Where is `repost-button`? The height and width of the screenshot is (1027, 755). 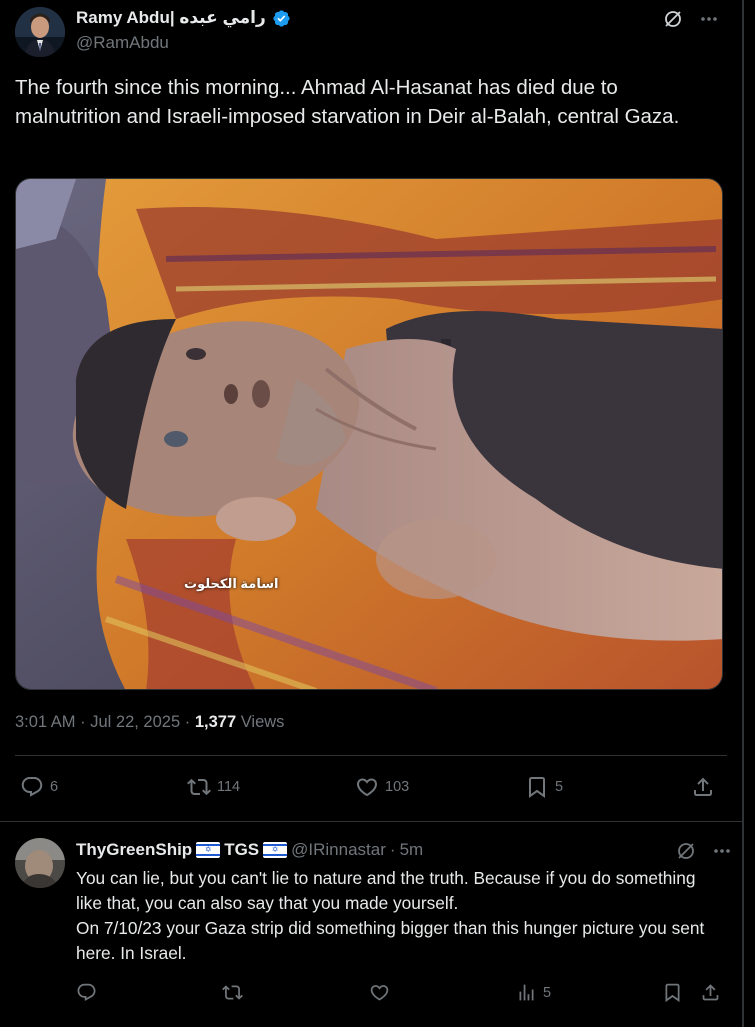
repost-button is located at coordinates (232, 992).